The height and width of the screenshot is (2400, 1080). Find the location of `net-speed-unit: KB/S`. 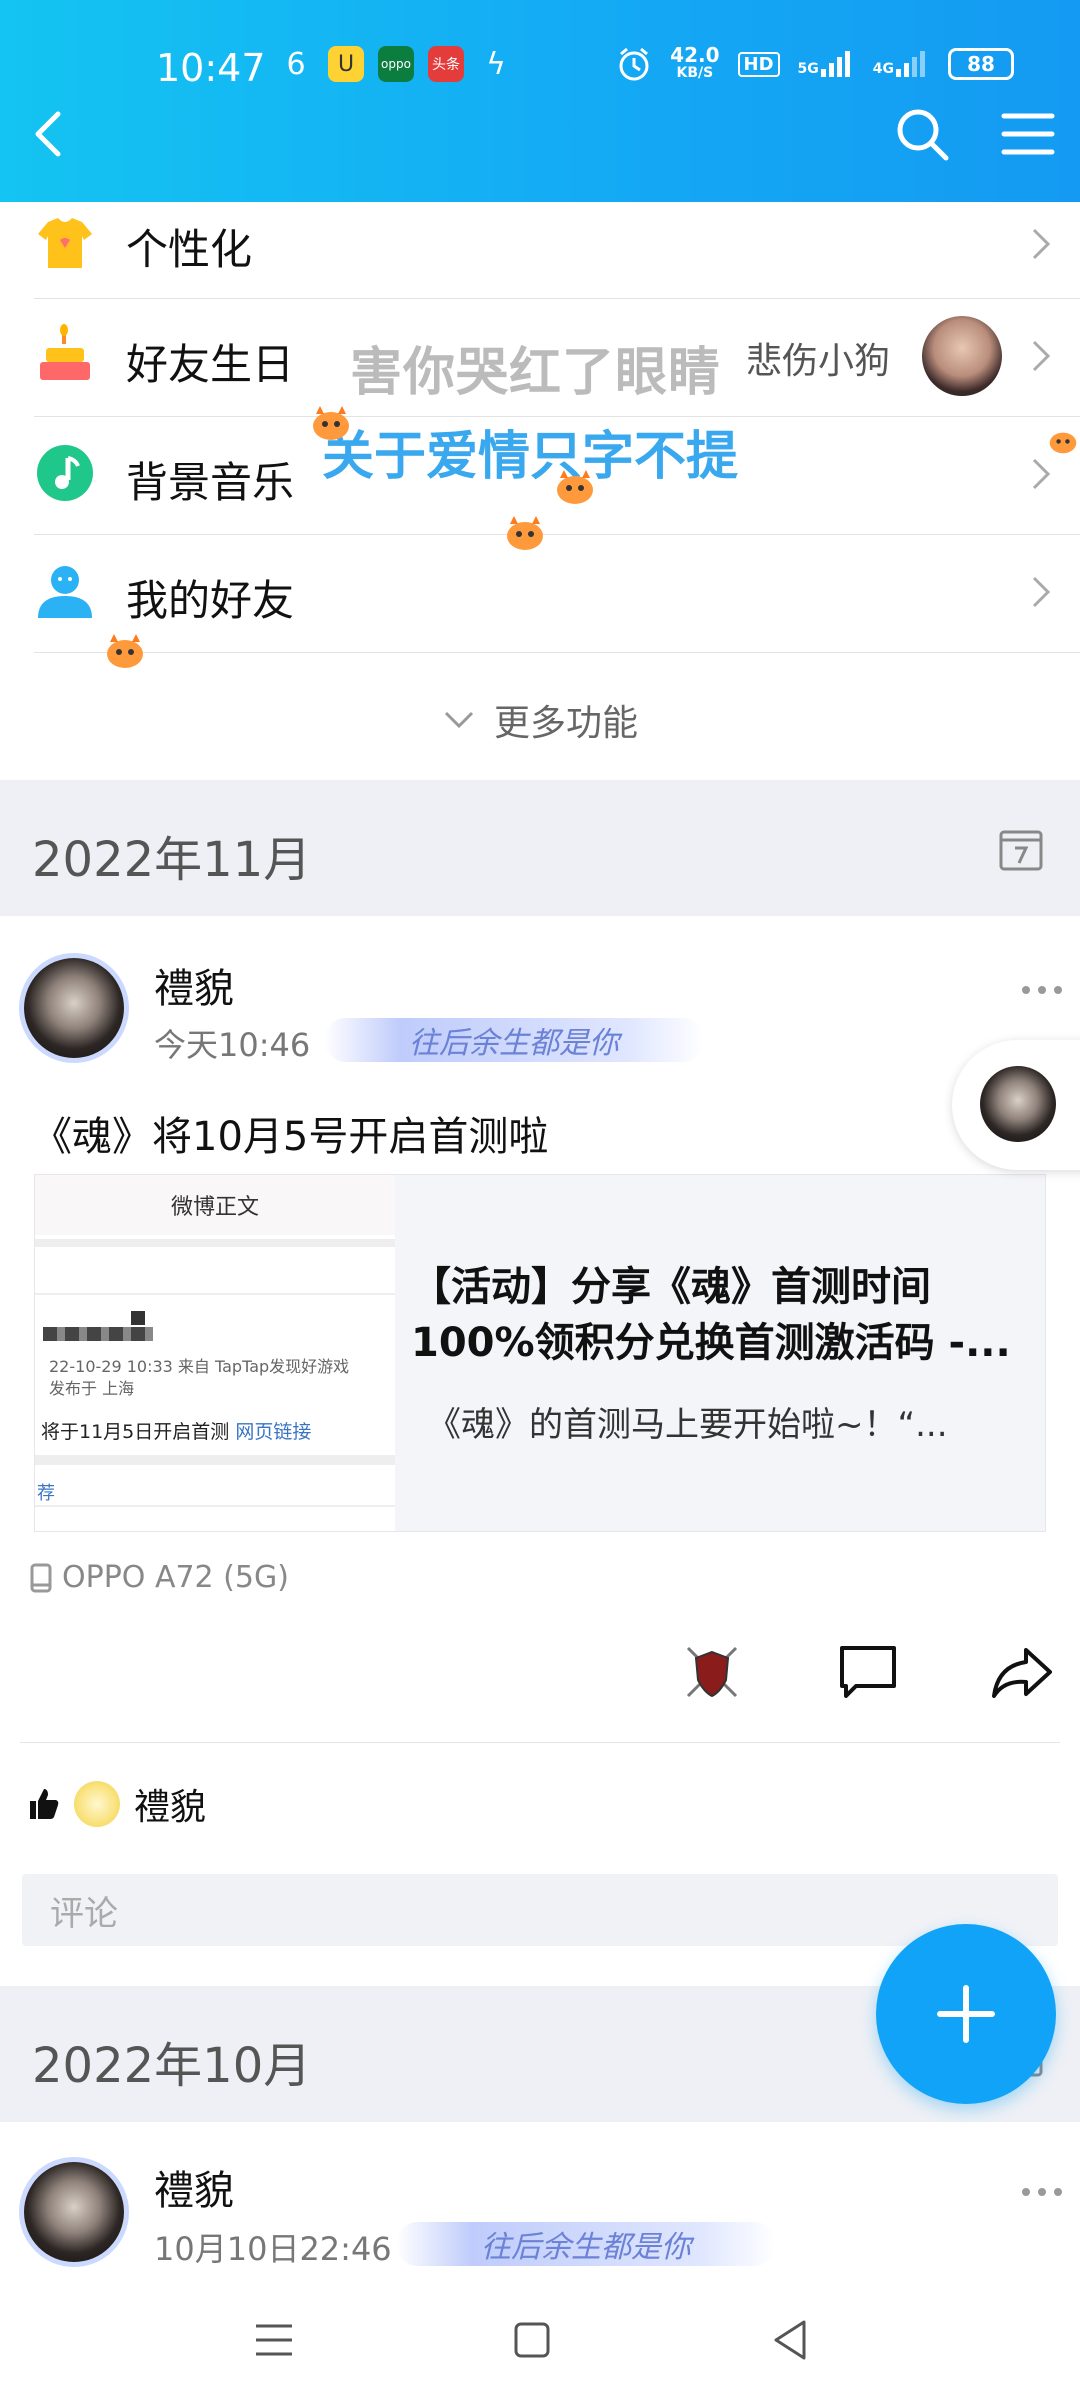

net-speed-unit: KB/S is located at coordinates (695, 73).